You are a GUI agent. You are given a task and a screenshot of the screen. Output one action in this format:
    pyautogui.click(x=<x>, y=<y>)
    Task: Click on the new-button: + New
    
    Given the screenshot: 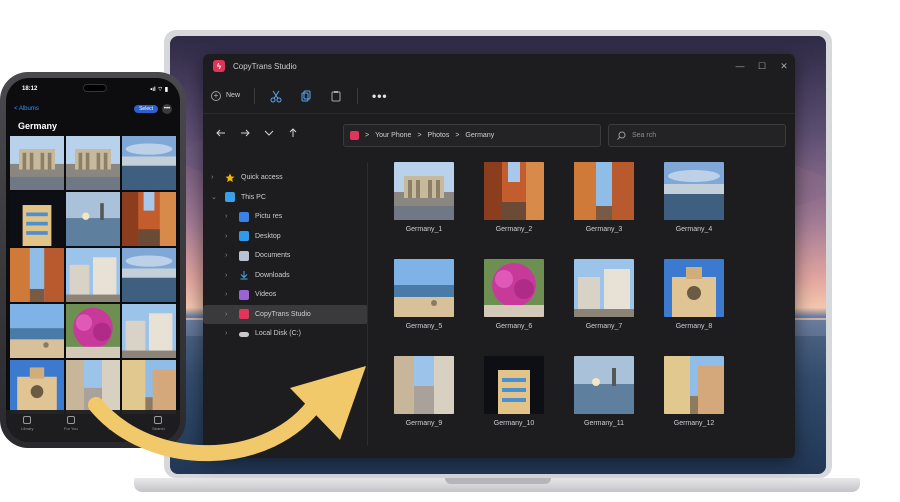 What is the action you would take?
    pyautogui.click(x=225, y=95)
    